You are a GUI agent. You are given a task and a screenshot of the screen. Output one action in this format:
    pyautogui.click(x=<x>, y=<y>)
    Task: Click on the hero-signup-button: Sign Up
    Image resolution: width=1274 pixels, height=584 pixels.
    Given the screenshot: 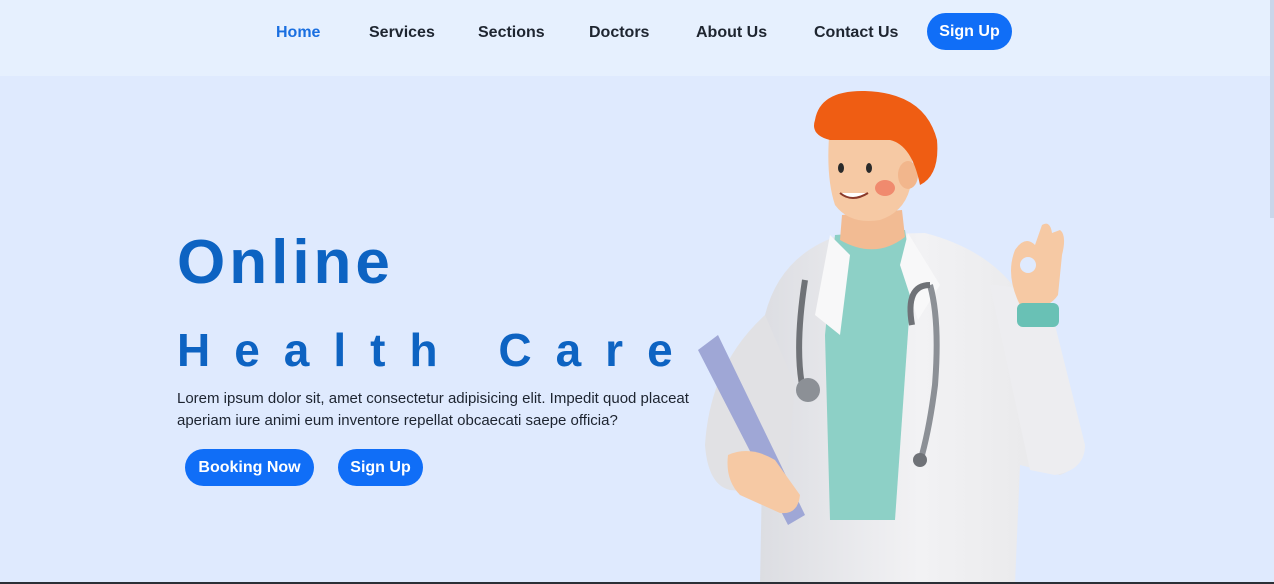 What is the action you would take?
    pyautogui.click(x=380, y=467)
    